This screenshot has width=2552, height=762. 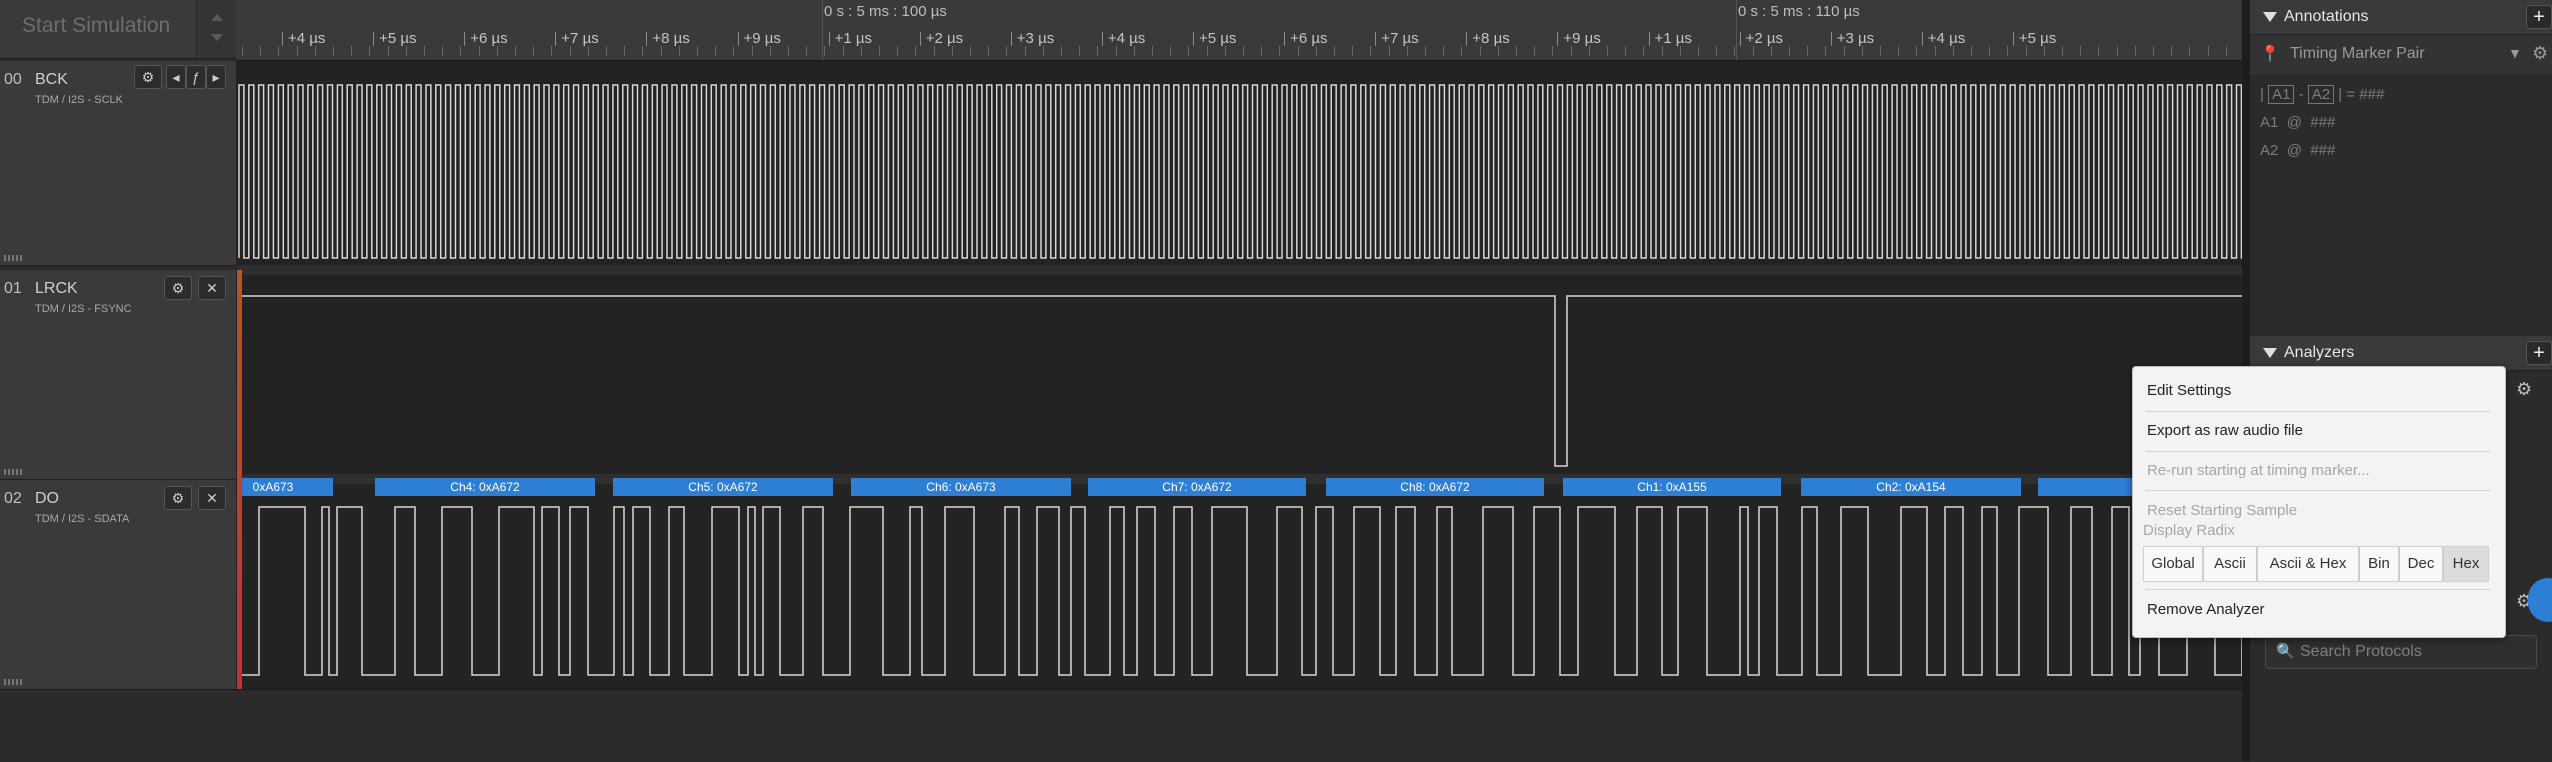 I want to click on simulation-stepper, so click(x=216, y=29).